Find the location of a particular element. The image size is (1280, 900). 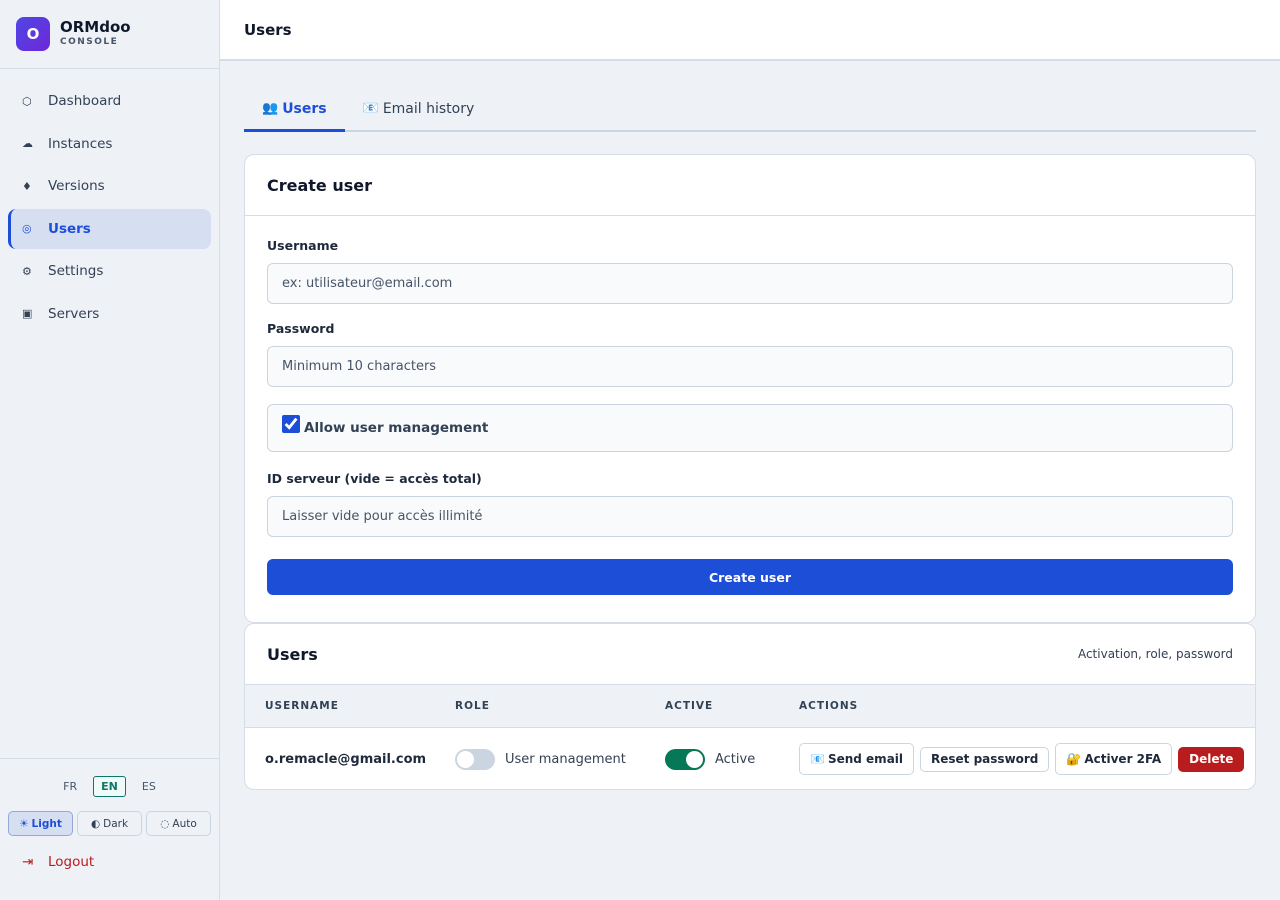

username-input is located at coordinates (750, 283).